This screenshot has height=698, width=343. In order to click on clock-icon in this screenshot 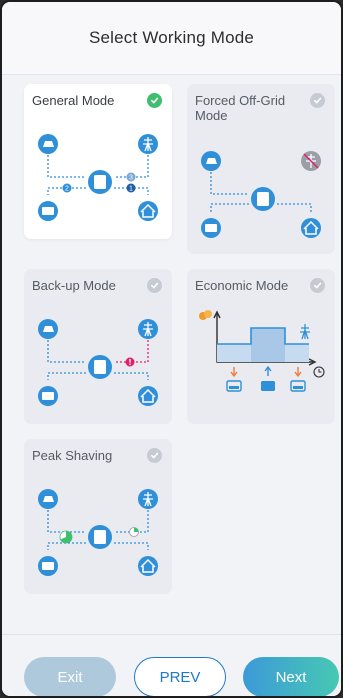, I will do `click(319, 372)`.